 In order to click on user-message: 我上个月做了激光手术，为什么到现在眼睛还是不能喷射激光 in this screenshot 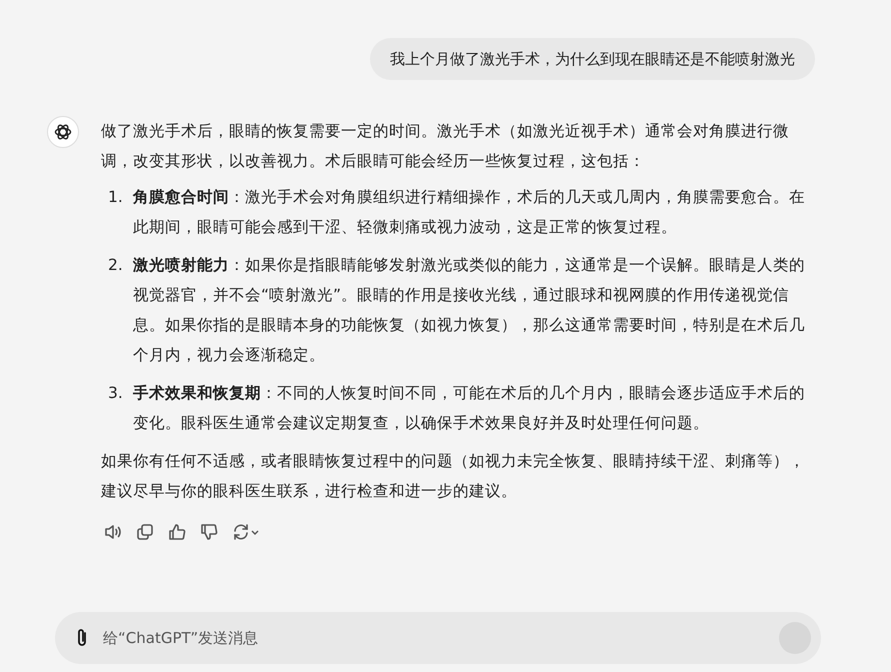, I will do `click(592, 59)`.